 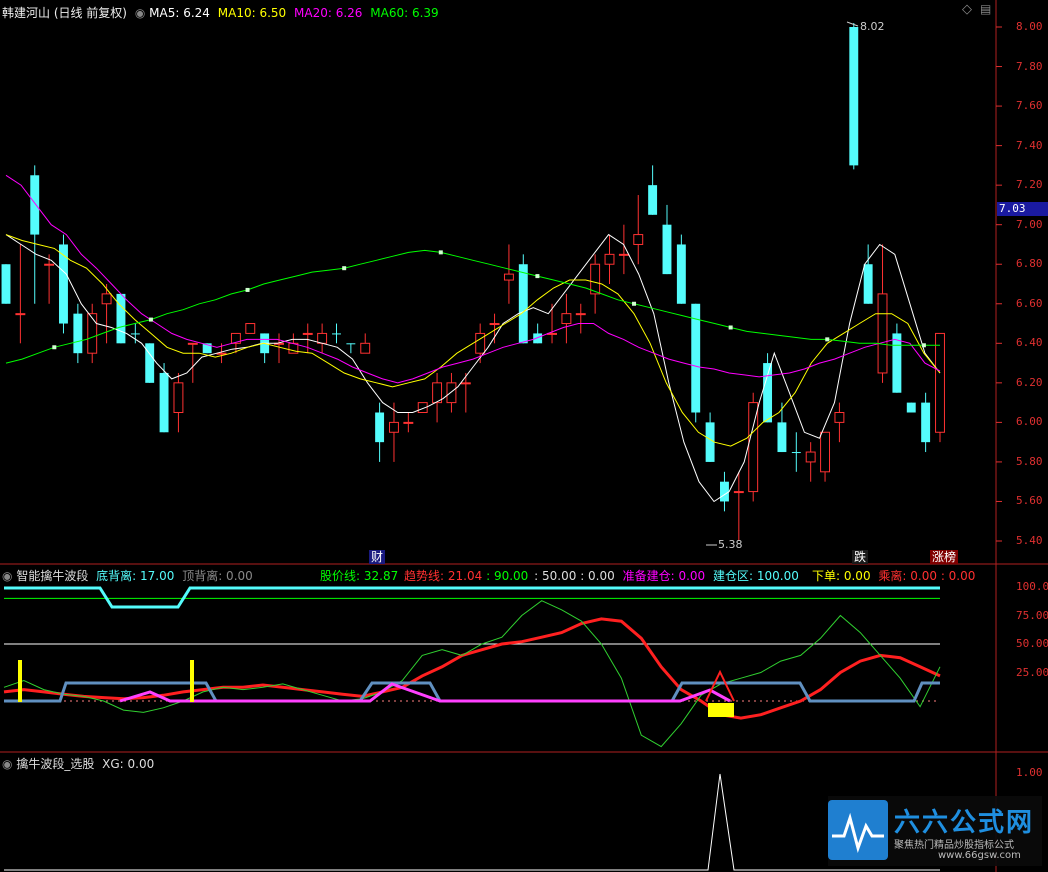 I want to click on gujiaxian-label: 股价线: 32.87, so click(x=359, y=576).